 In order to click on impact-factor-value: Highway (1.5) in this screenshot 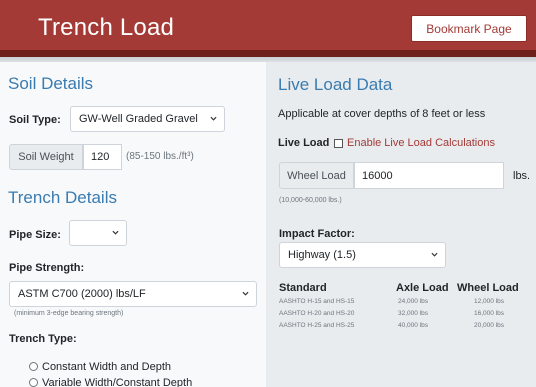, I will do `click(322, 255)`.